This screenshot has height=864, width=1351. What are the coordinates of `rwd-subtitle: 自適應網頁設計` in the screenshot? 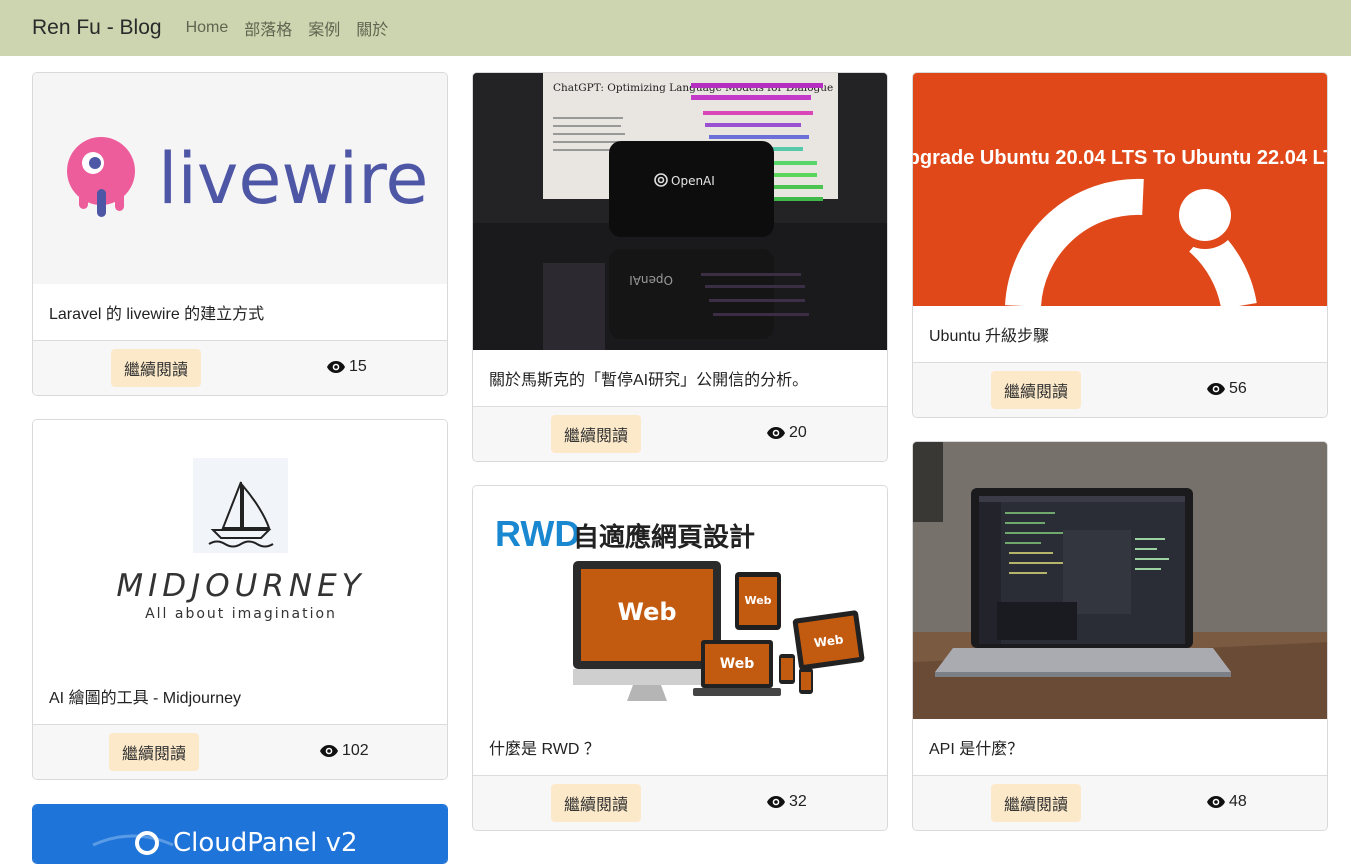 It's located at (664, 537).